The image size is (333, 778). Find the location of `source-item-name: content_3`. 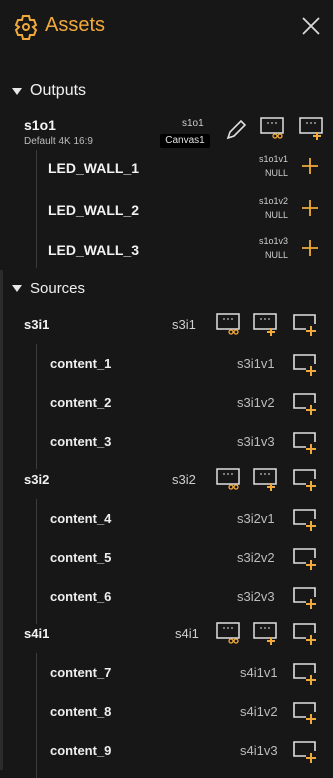

source-item-name: content_3 is located at coordinates (81, 441).